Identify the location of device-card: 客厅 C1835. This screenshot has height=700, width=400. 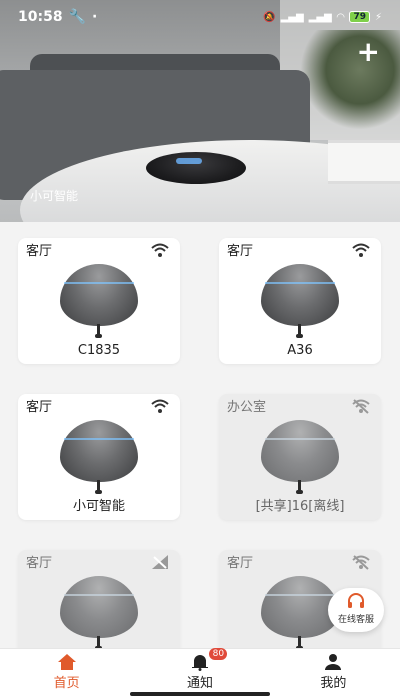
(99, 301).